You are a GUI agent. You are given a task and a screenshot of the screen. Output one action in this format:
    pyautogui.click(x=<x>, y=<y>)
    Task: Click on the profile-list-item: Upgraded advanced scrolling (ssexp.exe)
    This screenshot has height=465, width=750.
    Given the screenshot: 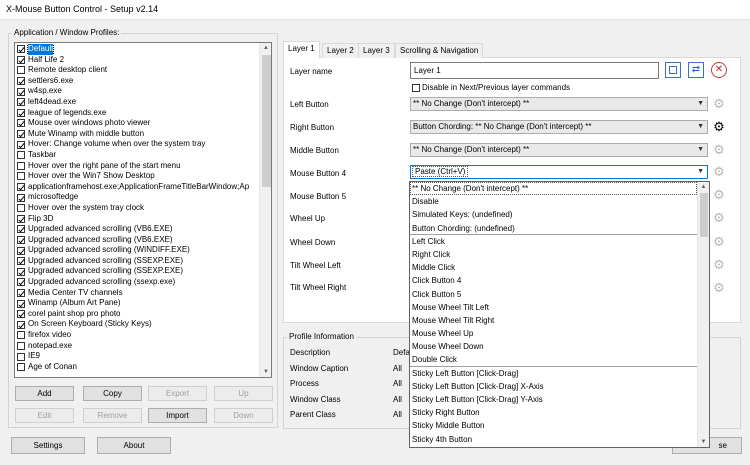 What is the action you would take?
    pyautogui.click(x=137, y=282)
    